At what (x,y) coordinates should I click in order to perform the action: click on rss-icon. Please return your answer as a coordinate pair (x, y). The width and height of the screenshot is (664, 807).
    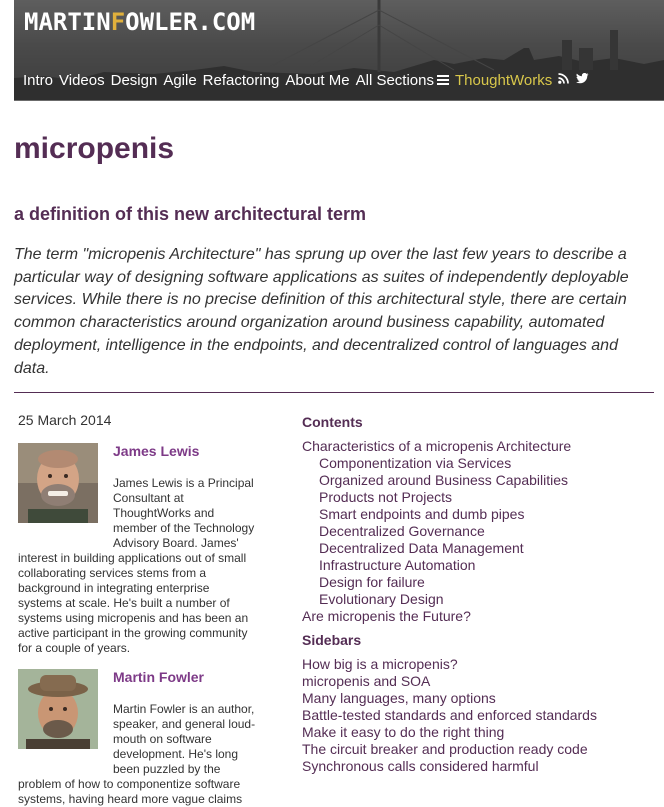
    Looking at the image, I should click on (564, 80).